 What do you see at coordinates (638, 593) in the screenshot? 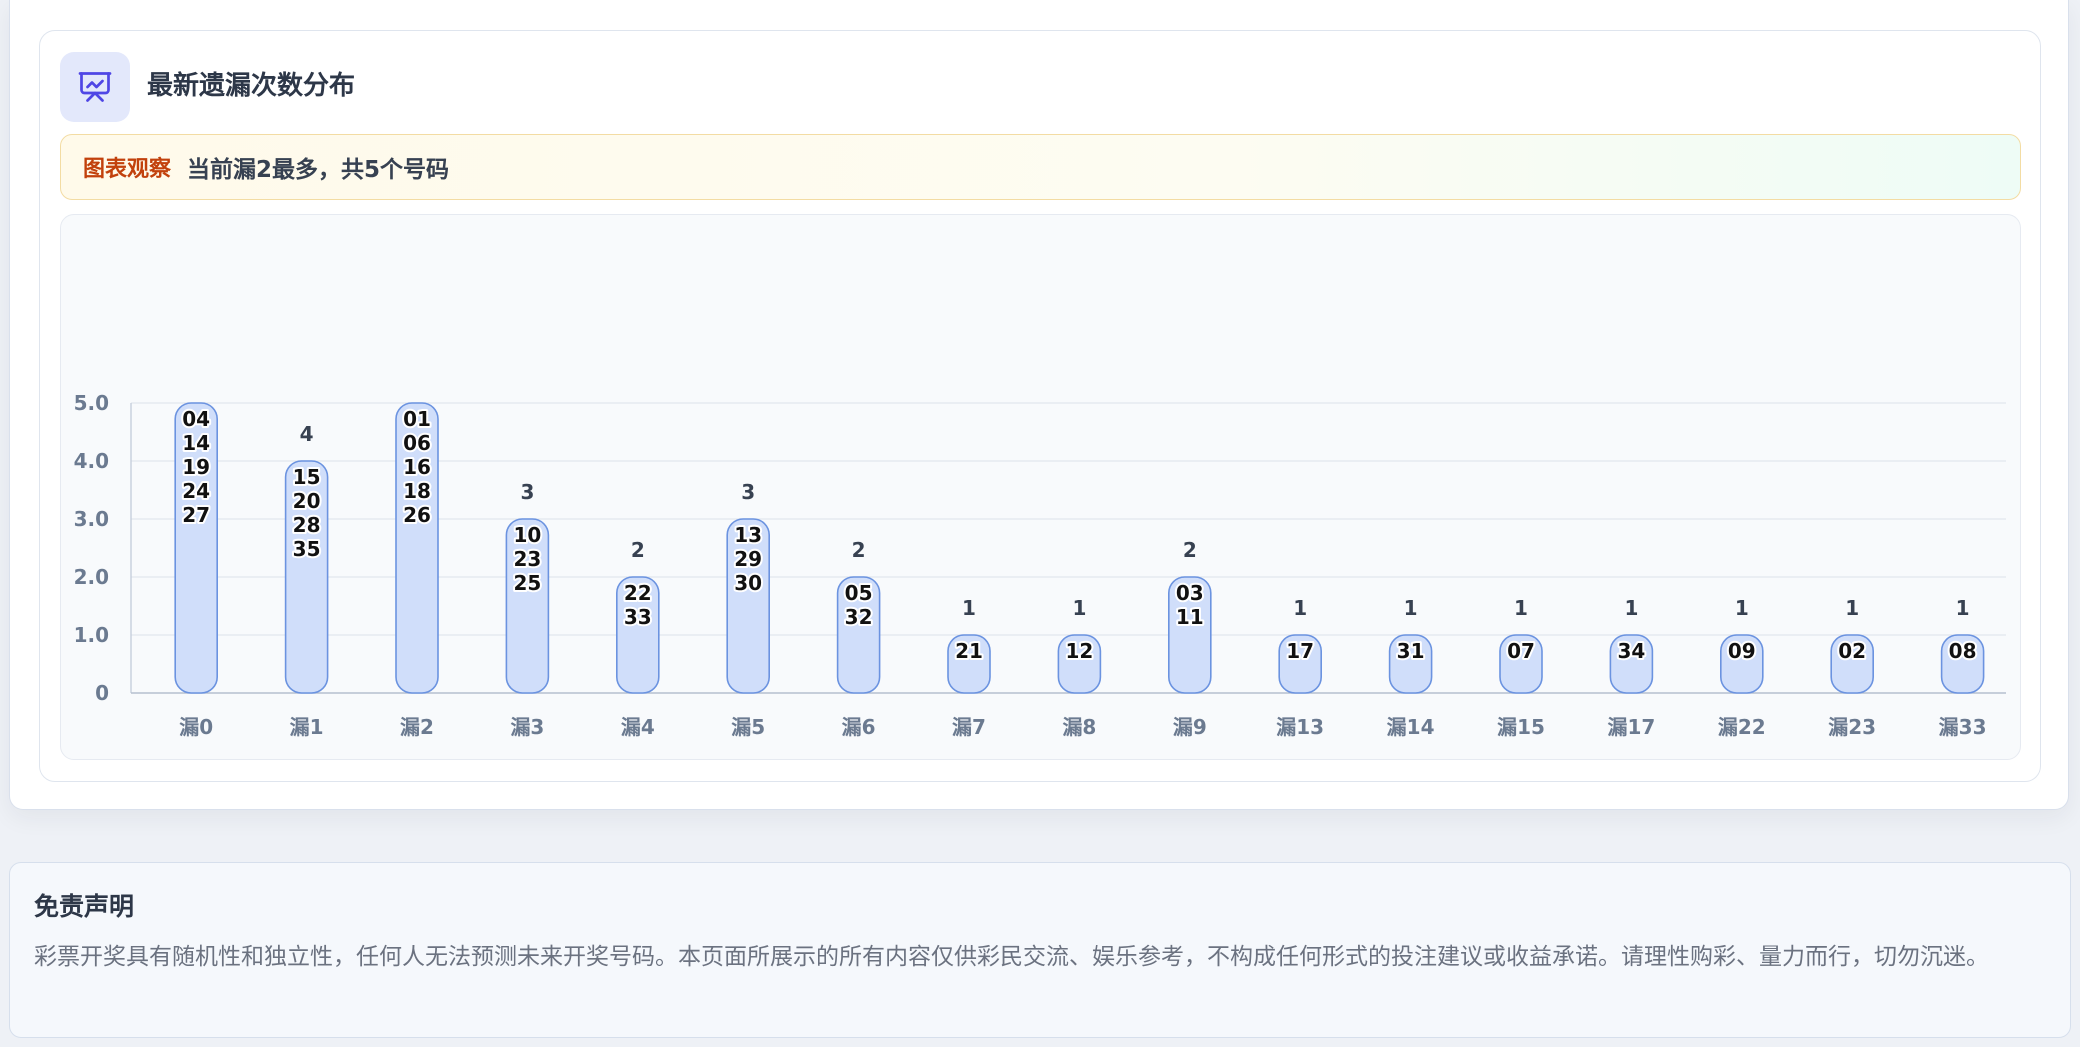
I see `bar-number-label: 22` at bounding box center [638, 593].